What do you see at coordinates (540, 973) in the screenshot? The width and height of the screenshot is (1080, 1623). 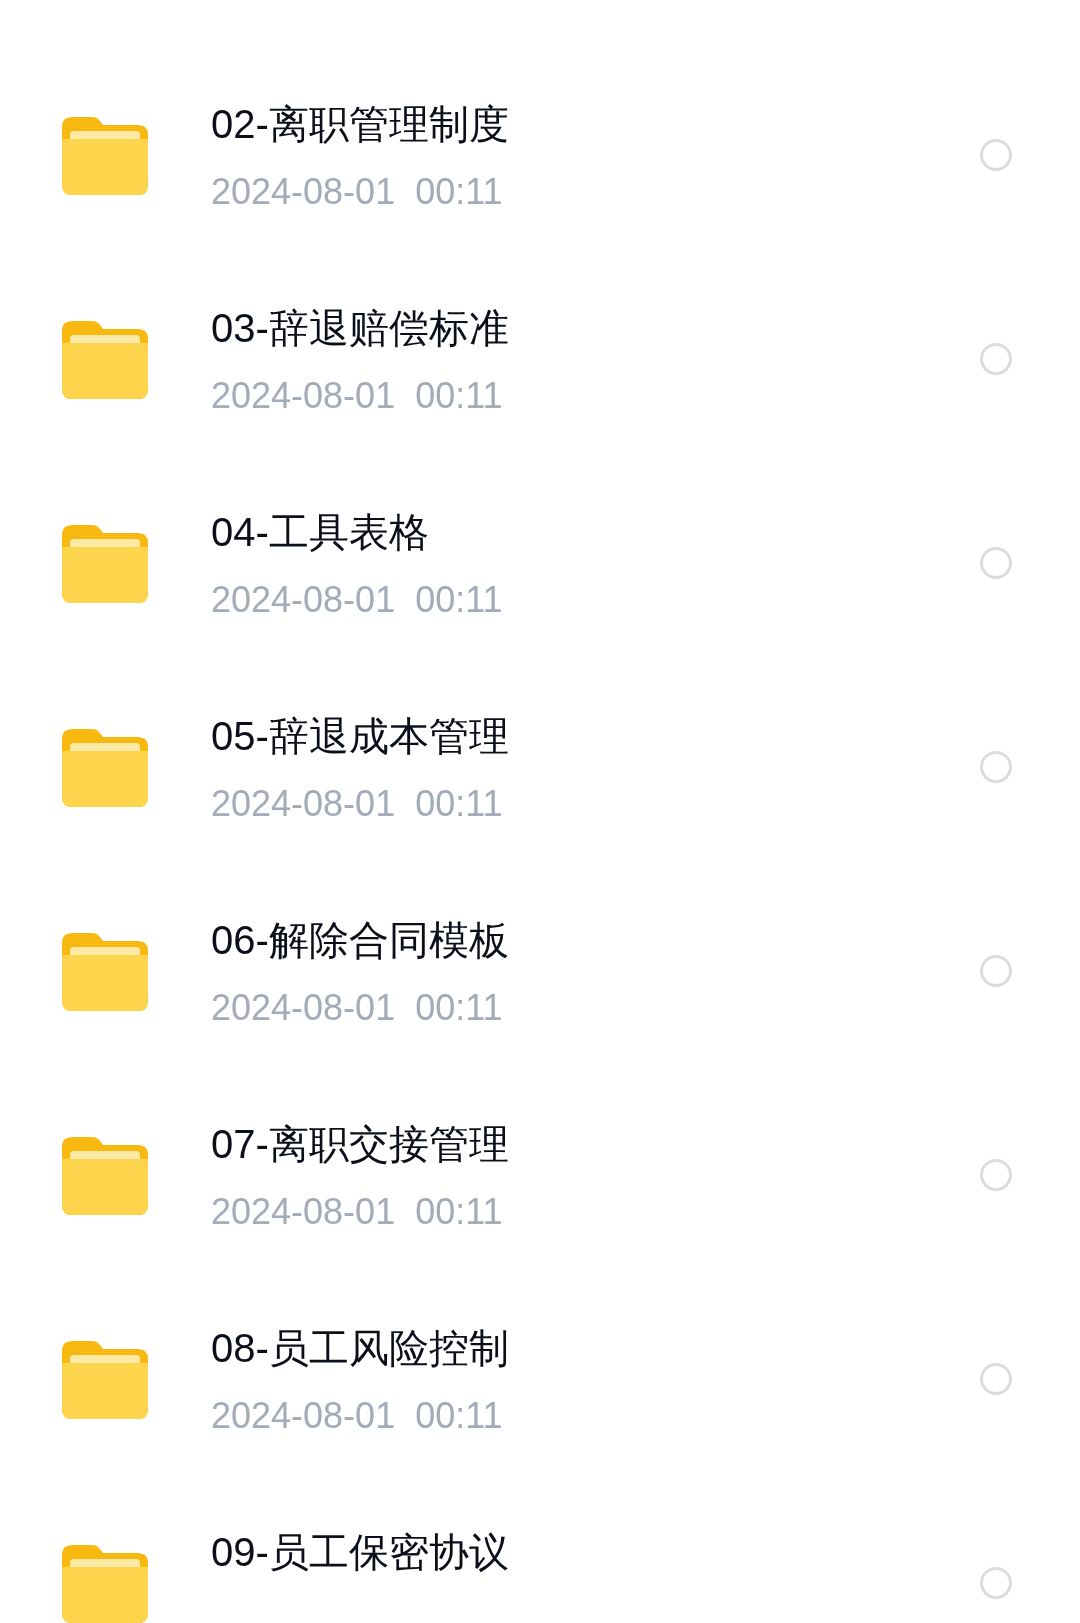 I see `folder-row: 06-解除合同模板 2024-08-01 00:11` at bounding box center [540, 973].